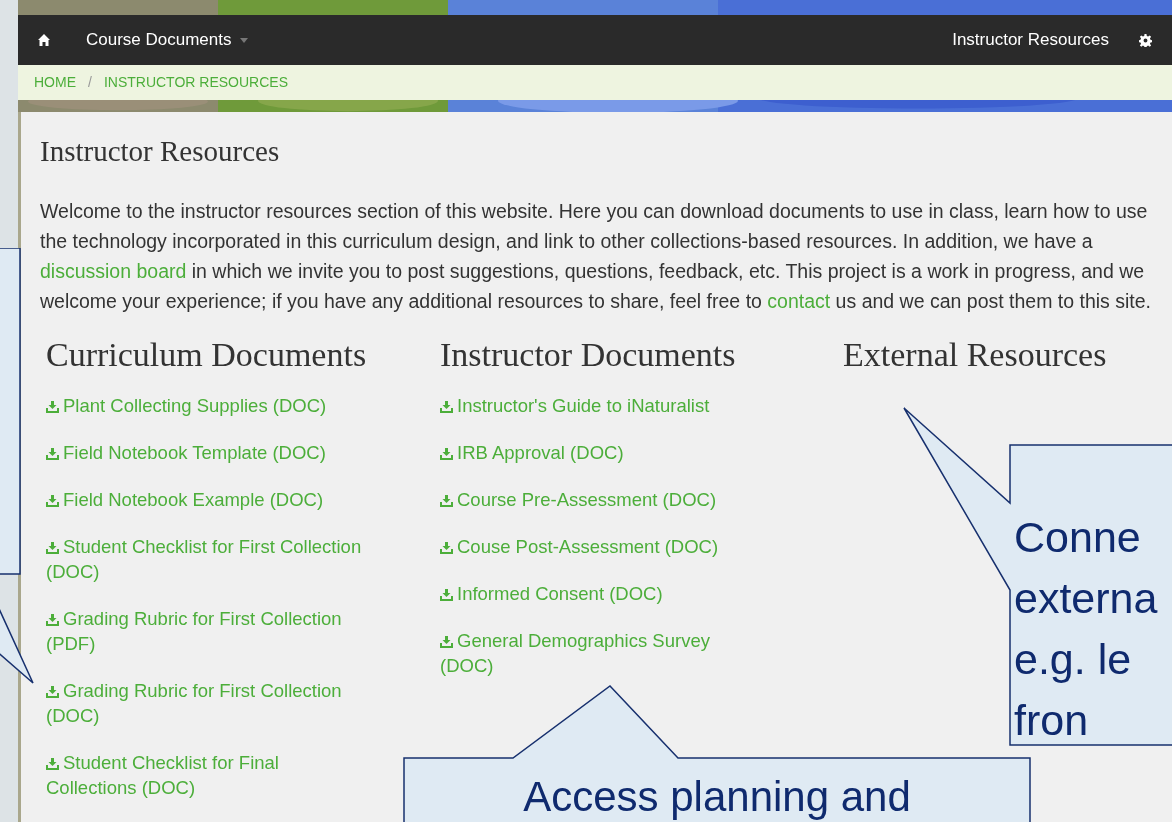  What do you see at coordinates (596, 256) in the screenshot?
I see `intro-paragraph: Welcome to the instructor resources section of this website. Here you can download documents to use in class, learn how to use the technology incorporated in this curriculum design, and link to other collections-based resources. In addition, we have a discussion board in which we invite you to post suggestions, questions, feedback, etc. This project is a work in progress, and we welcome your experience; if you have any additional resources to share, feel free to contact us and we can post them to this site.` at bounding box center [596, 256].